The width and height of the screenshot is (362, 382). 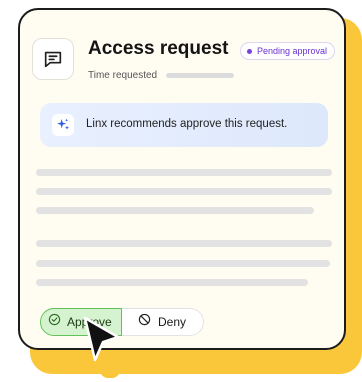 I want to click on deny-button: Deny, so click(x=163, y=322).